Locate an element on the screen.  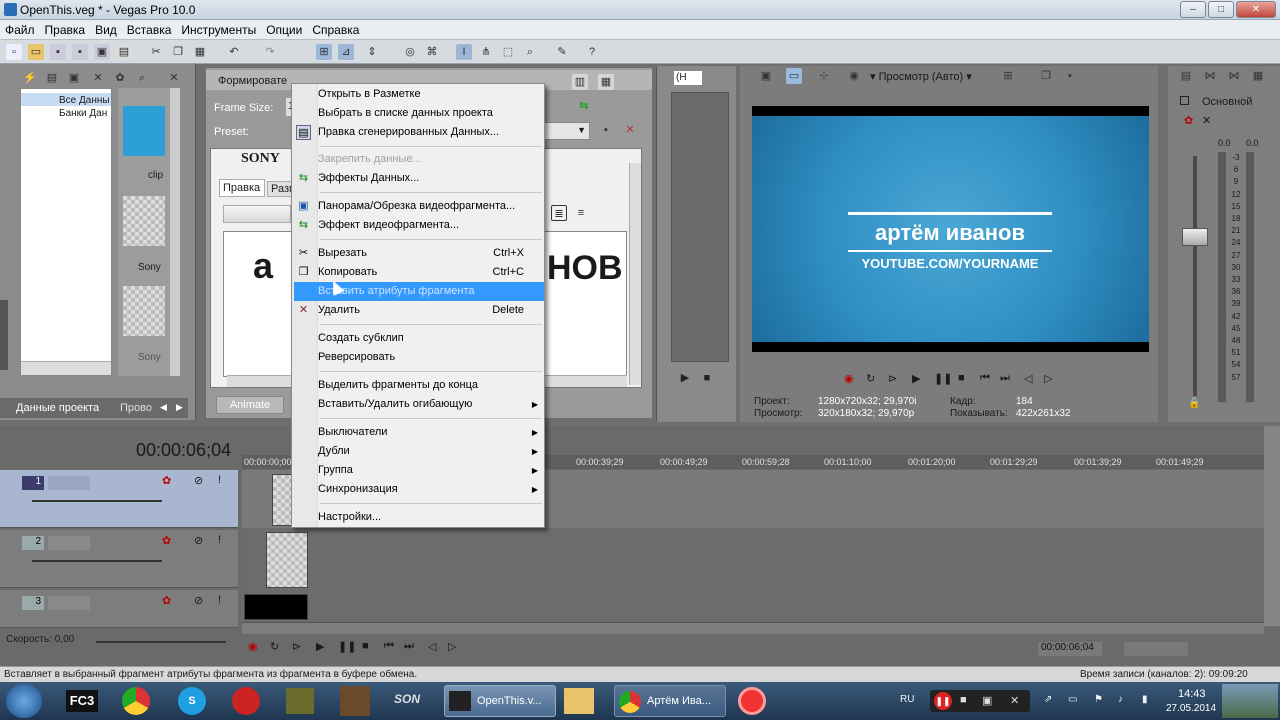
new-icon: ▫ is located at coordinates (14, 52).